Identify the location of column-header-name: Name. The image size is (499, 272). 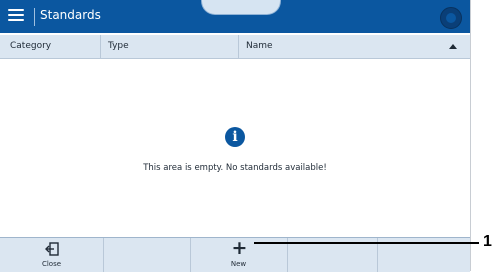
(259, 46).